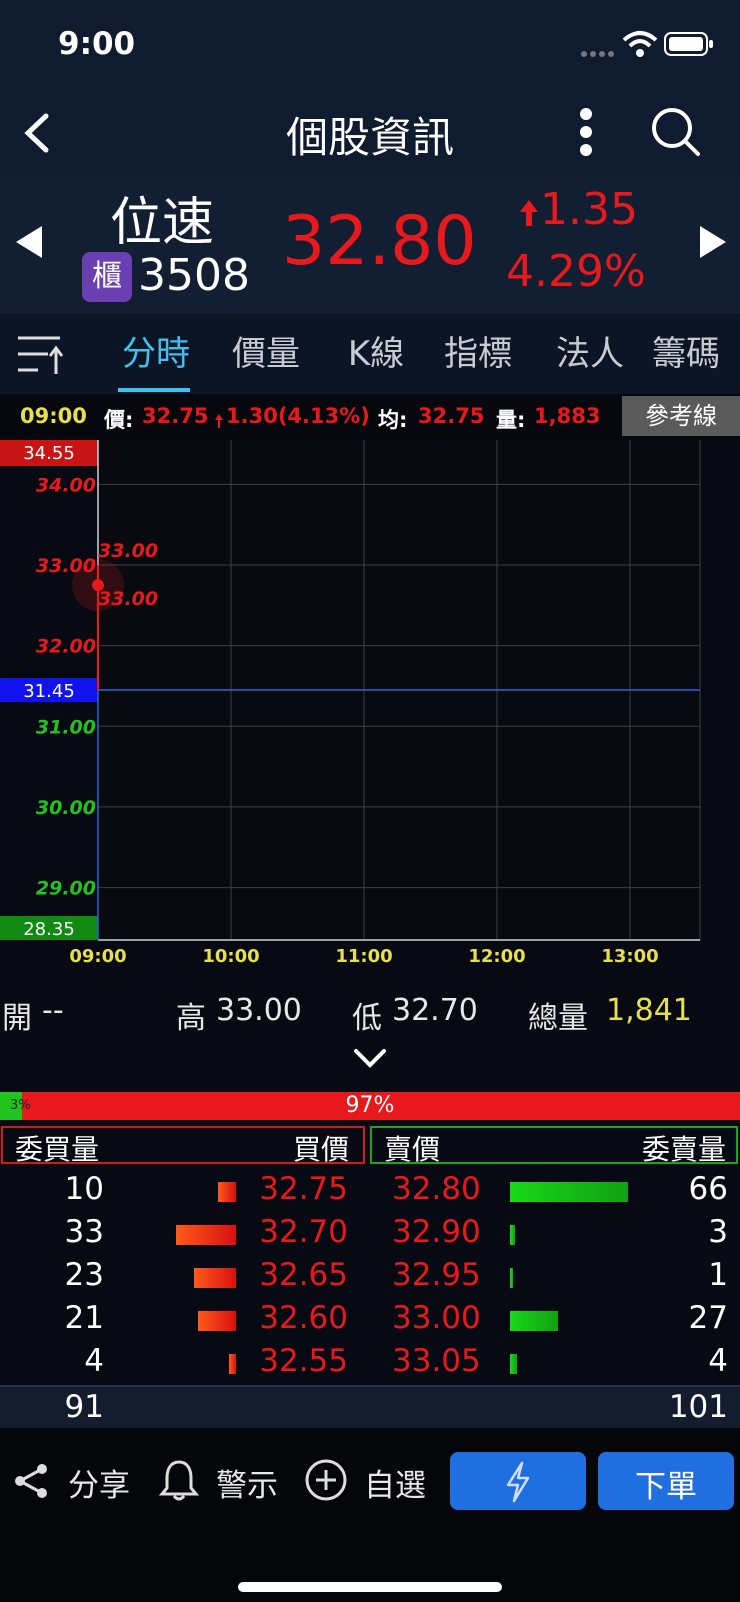 This screenshot has width=740, height=1602. I want to click on home-indicator, so click(370, 1587).